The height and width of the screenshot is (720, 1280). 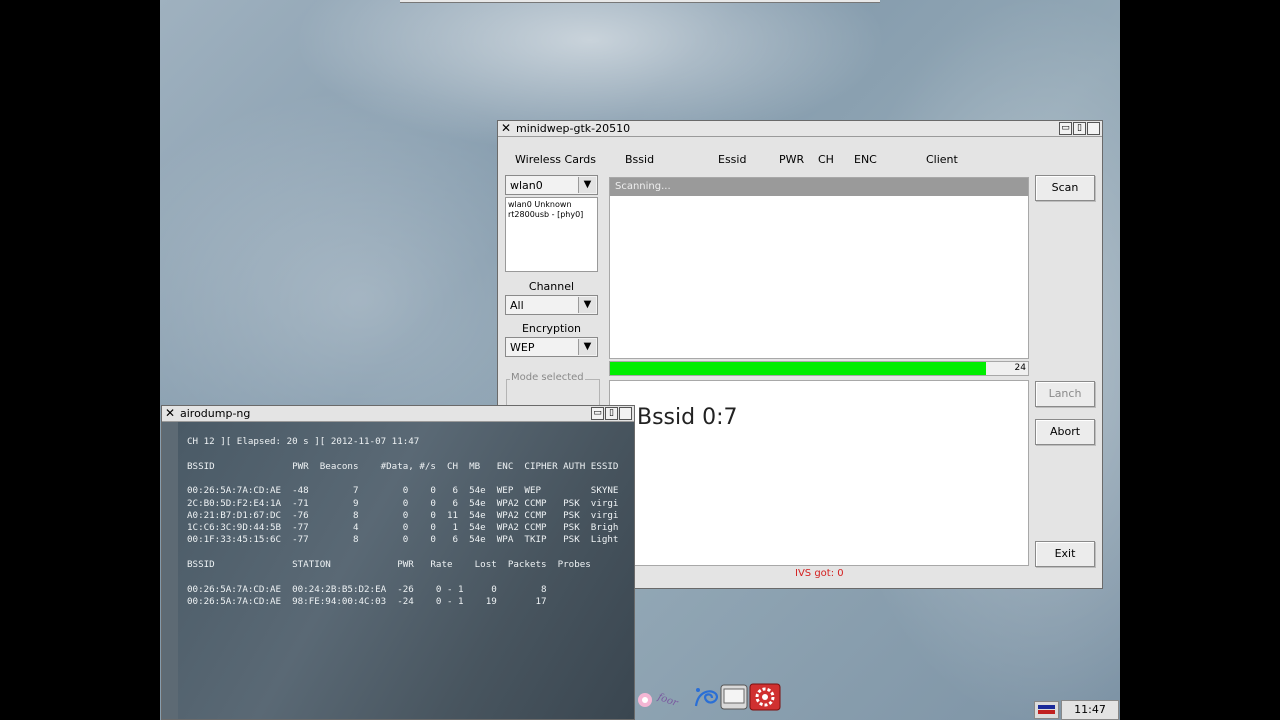 What do you see at coordinates (540, 204) in the screenshot?
I see `card-info-line: wlan0 Unknown` at bounding box center [540, 204].